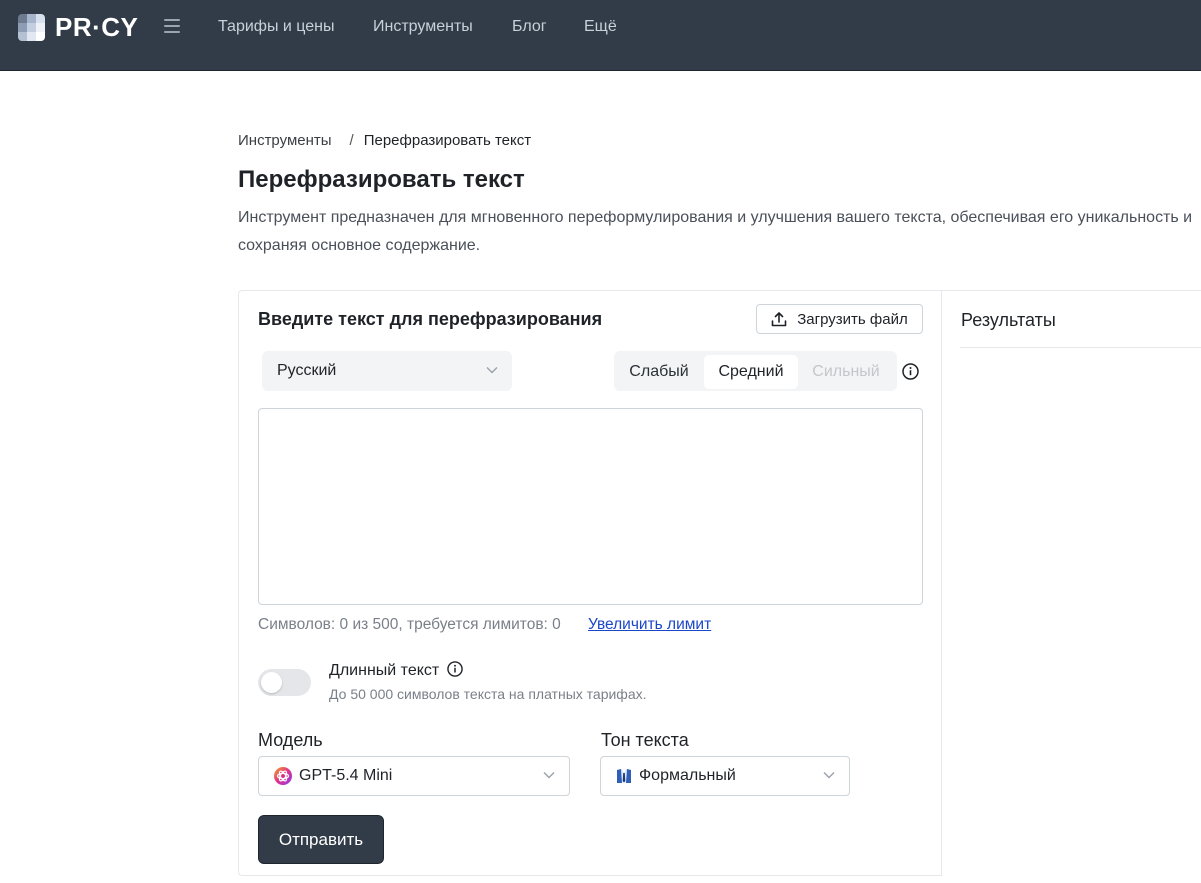  I want to click on upload-file-button: Загрузить файл, so click(839, 319).